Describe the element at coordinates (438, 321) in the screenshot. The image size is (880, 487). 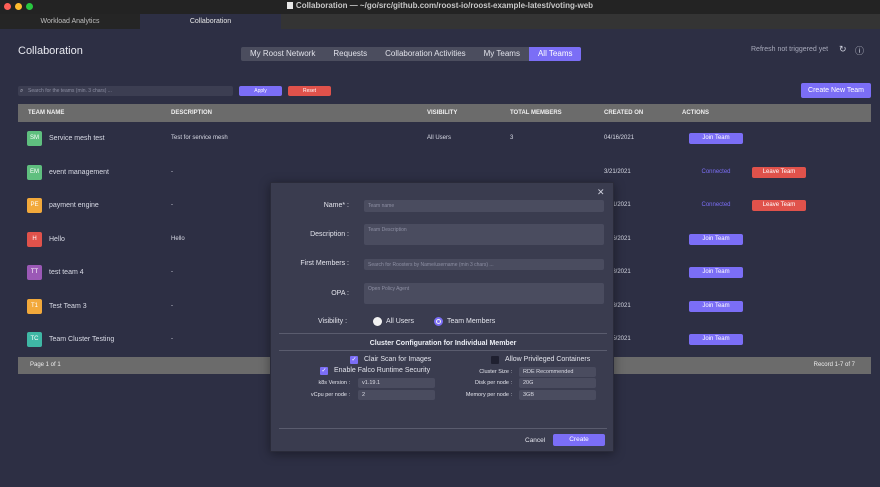
I see `visibility-team-members-radio` at that location.